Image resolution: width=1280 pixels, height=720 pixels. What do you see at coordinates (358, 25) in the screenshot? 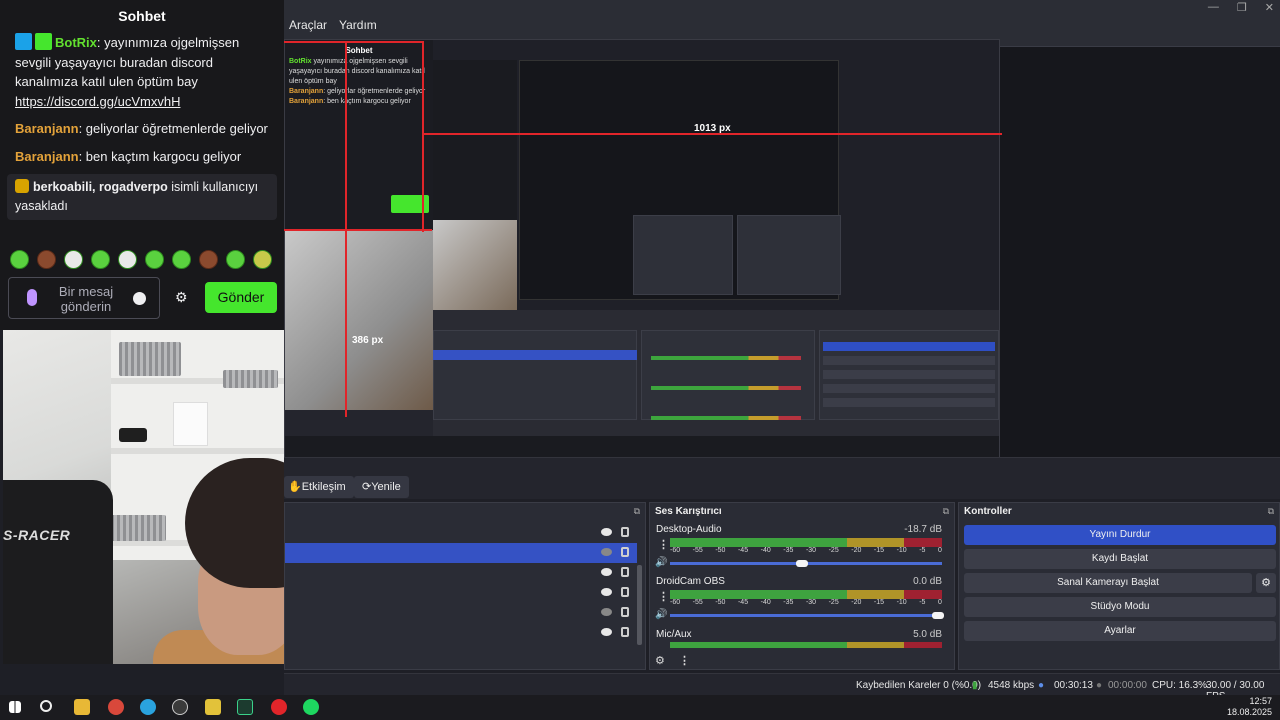
I see `menu-help: Yardım` at bounding box center [358, 25].